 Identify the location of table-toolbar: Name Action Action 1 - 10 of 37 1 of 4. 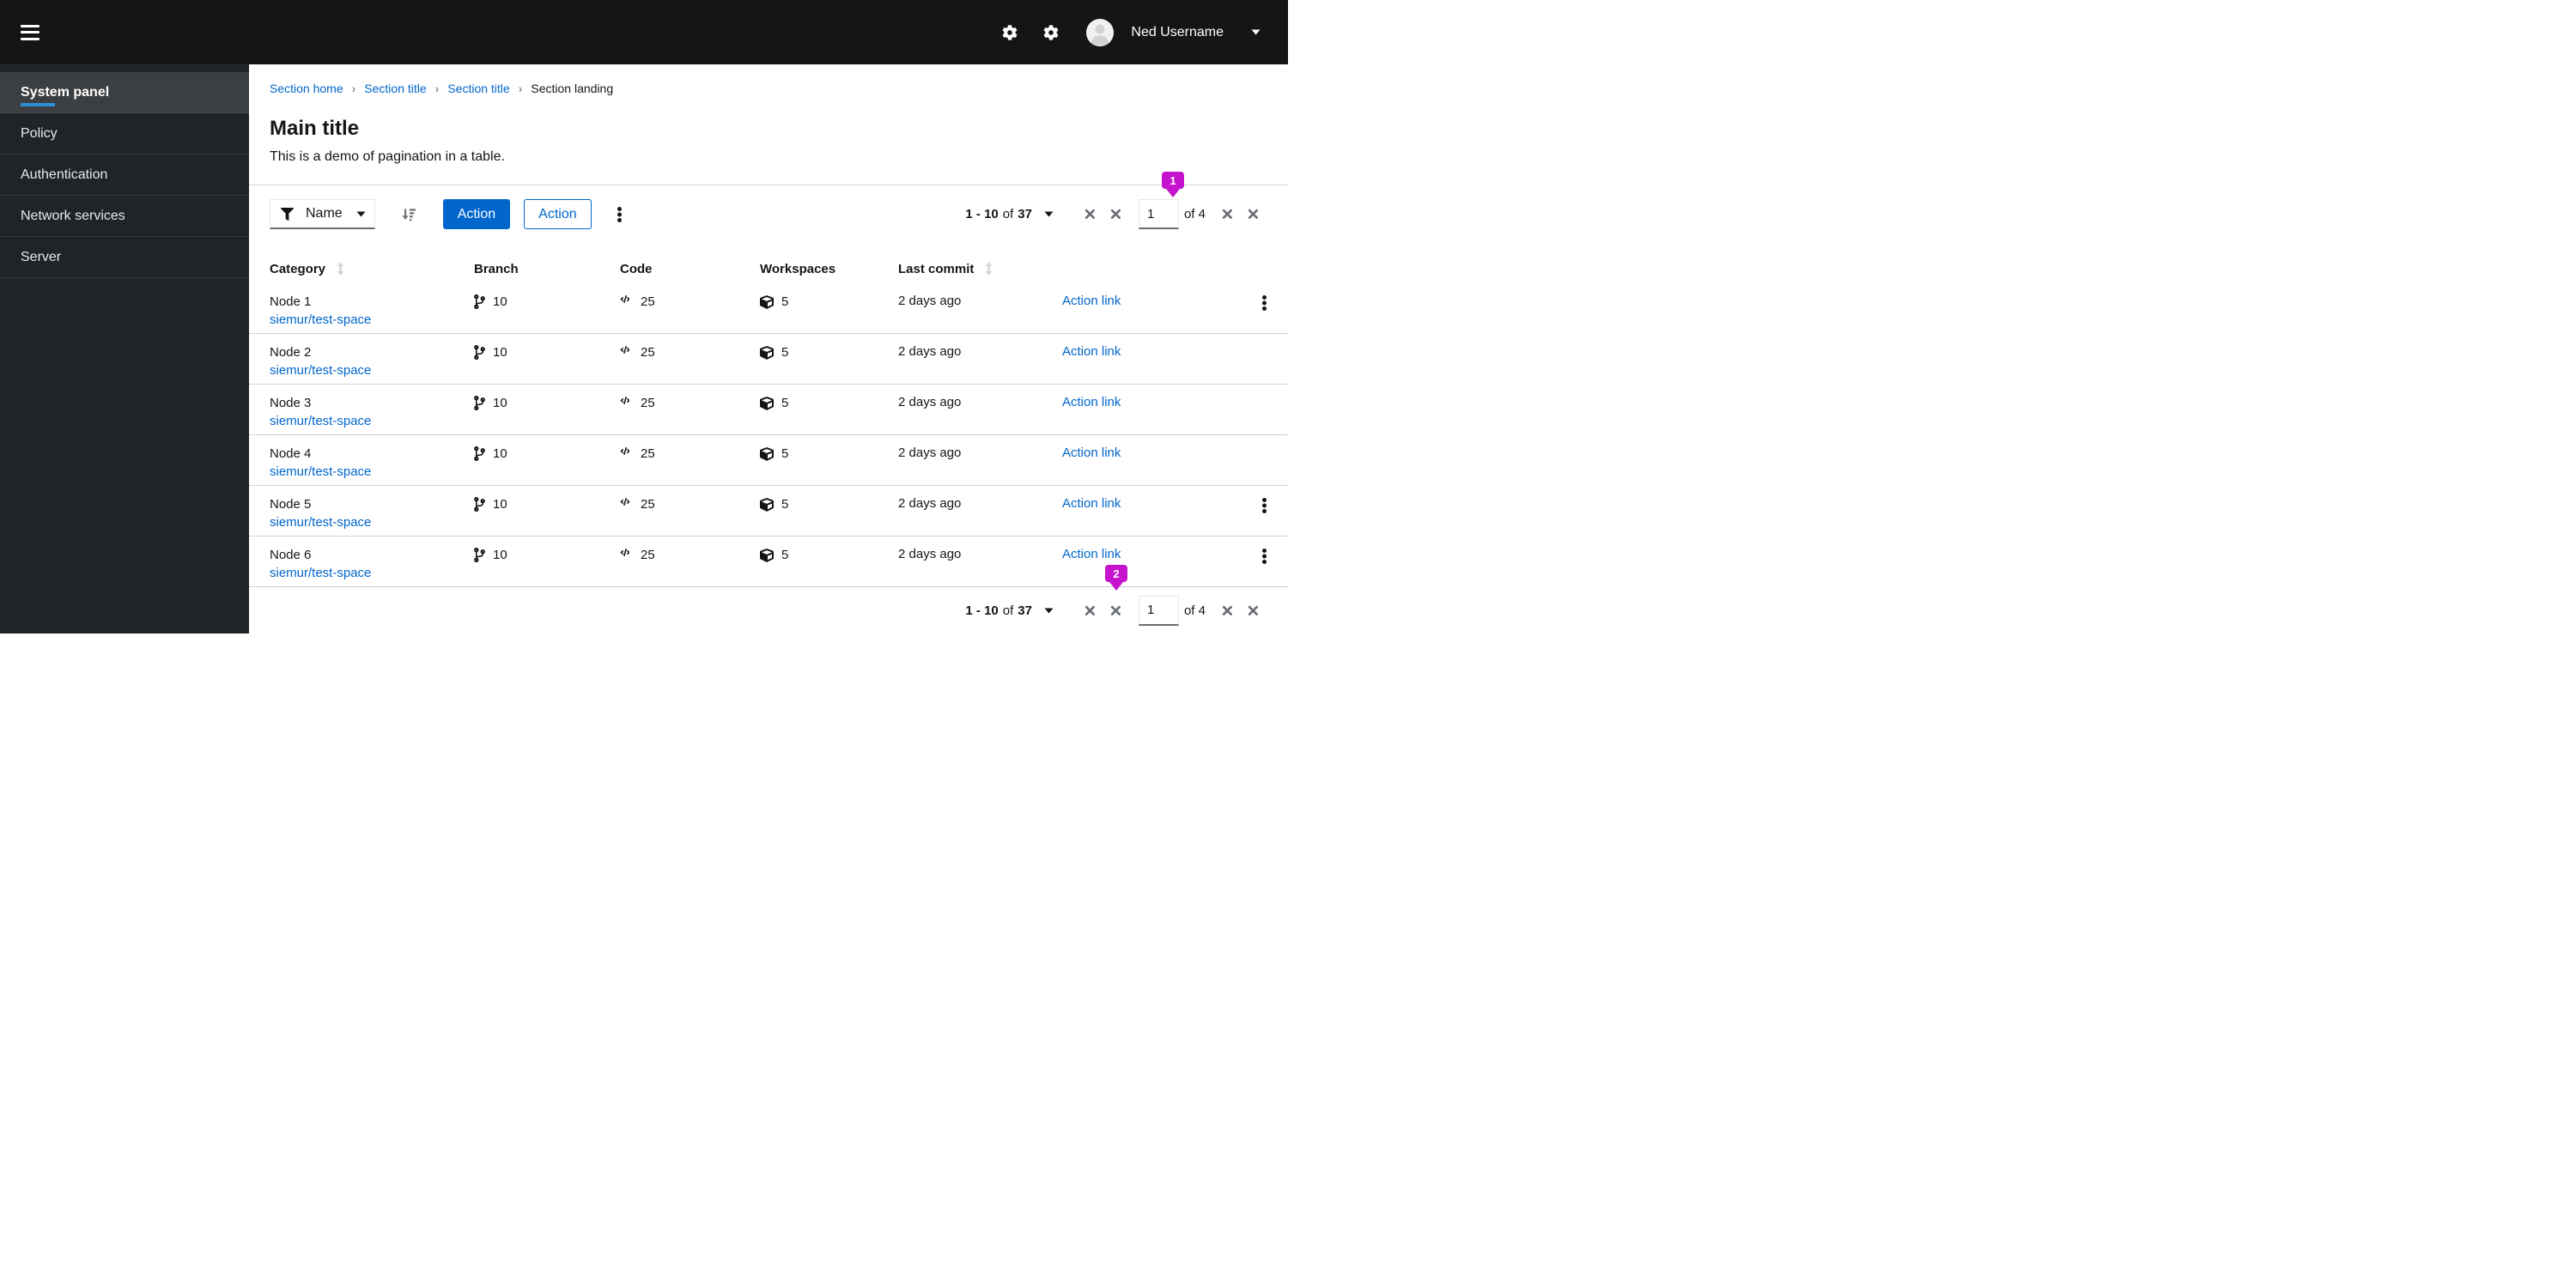
(768, 220).